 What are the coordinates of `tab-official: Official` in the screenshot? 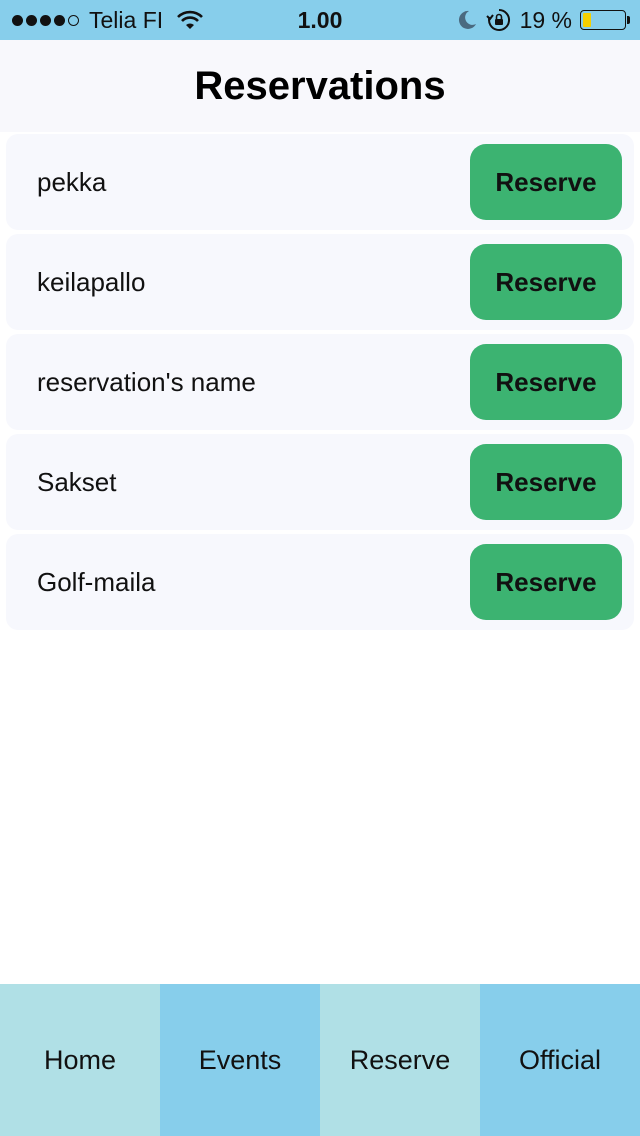 It's located at (560, 1060).